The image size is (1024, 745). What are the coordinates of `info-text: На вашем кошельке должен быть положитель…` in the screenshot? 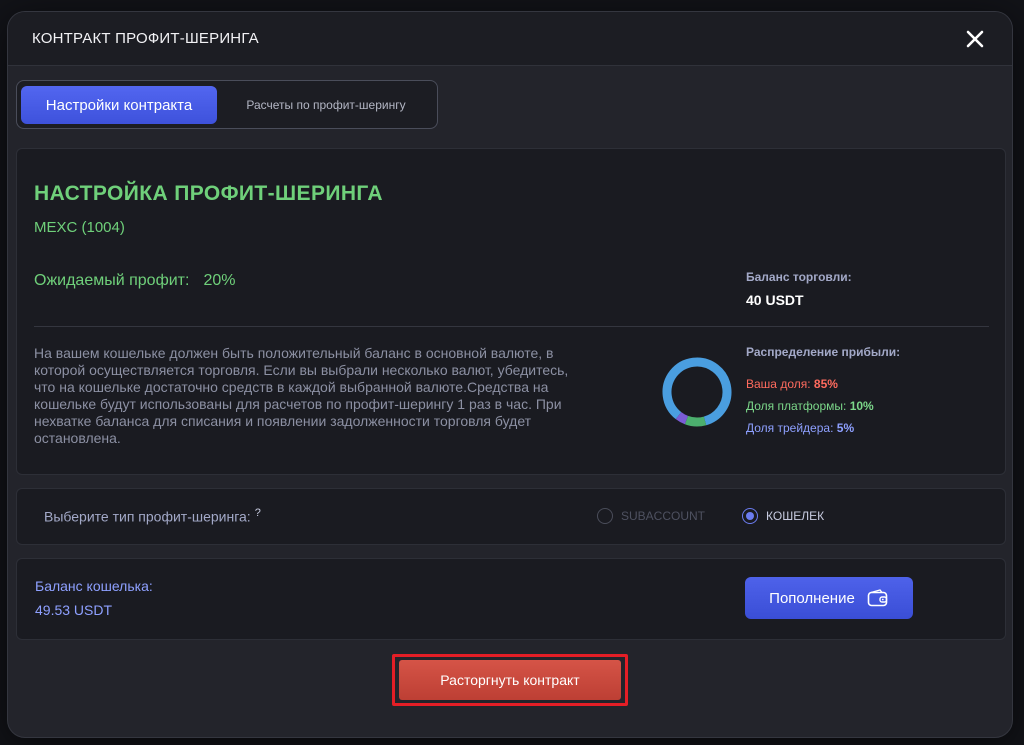 It's located at (301, 395).